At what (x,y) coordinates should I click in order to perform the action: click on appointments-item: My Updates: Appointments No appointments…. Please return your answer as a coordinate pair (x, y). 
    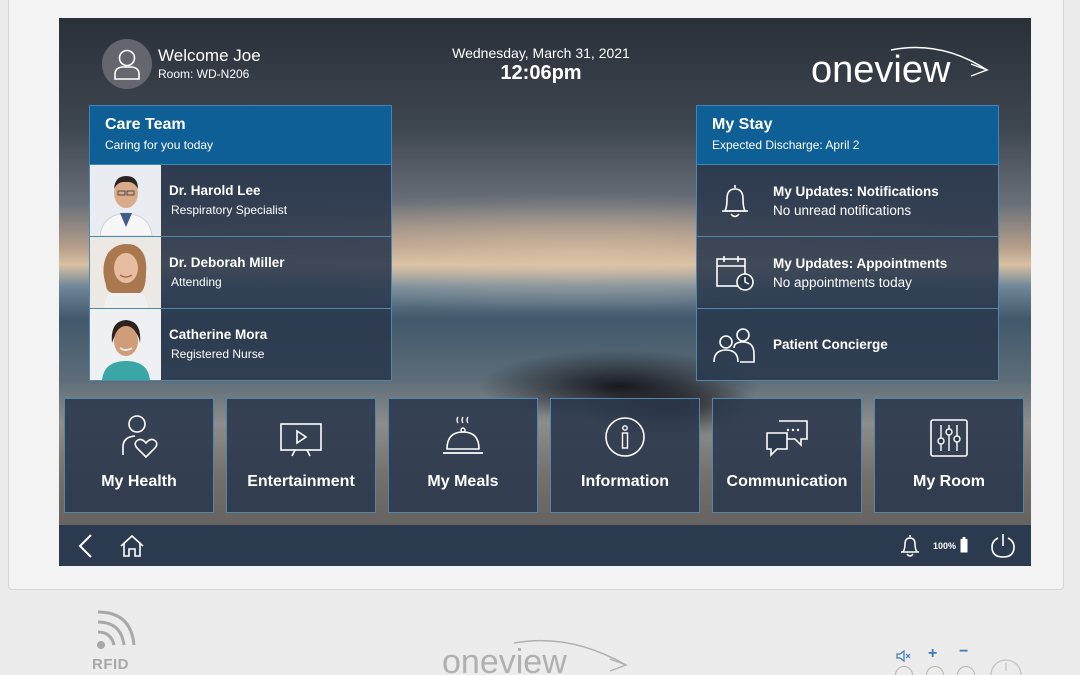
    Looking at the image, I should click on (847, 273).